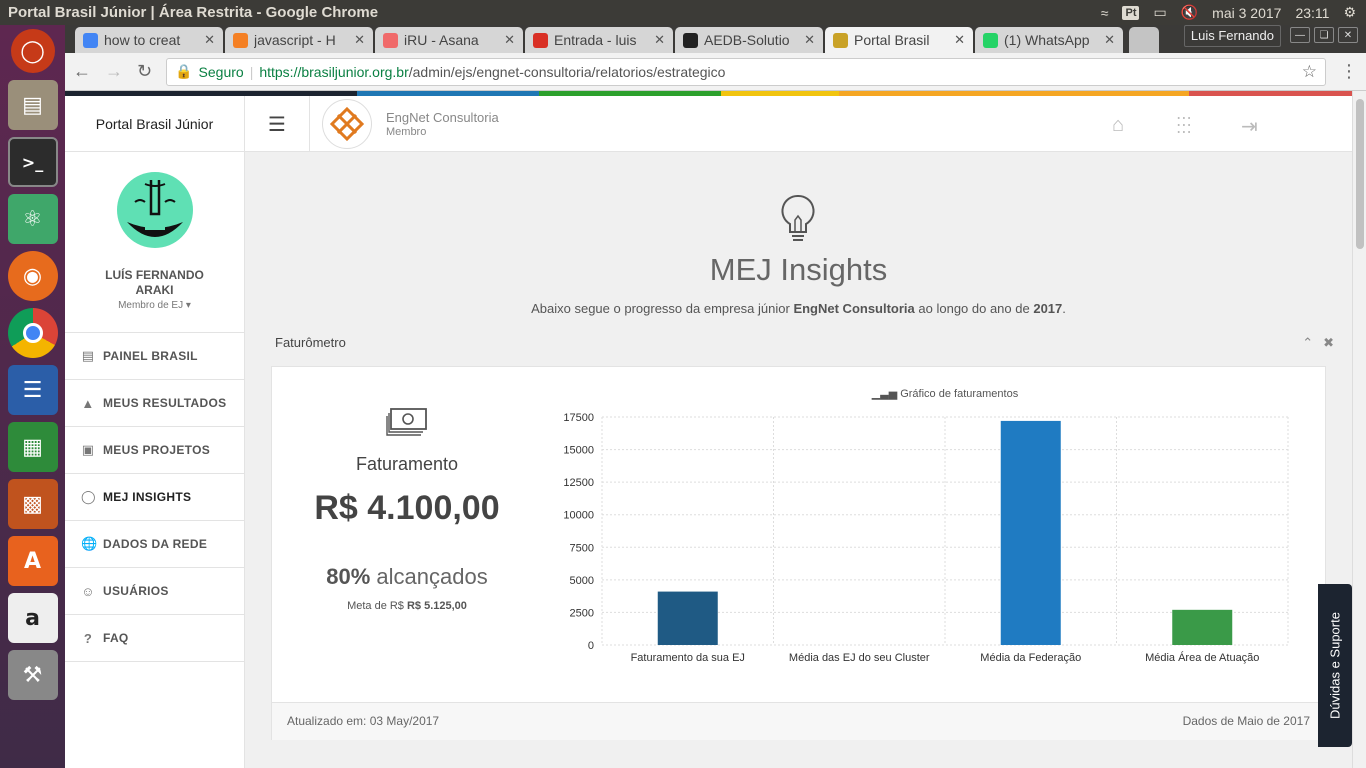 This screenshot has height=768, width=1366. I want to click on software-center-icon: A, so click(32, 561).